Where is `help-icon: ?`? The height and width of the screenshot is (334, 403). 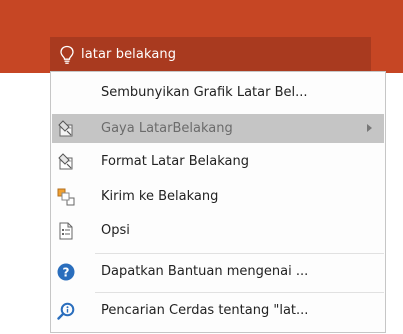 help-icon: ? is located at coordinates (66, 272).